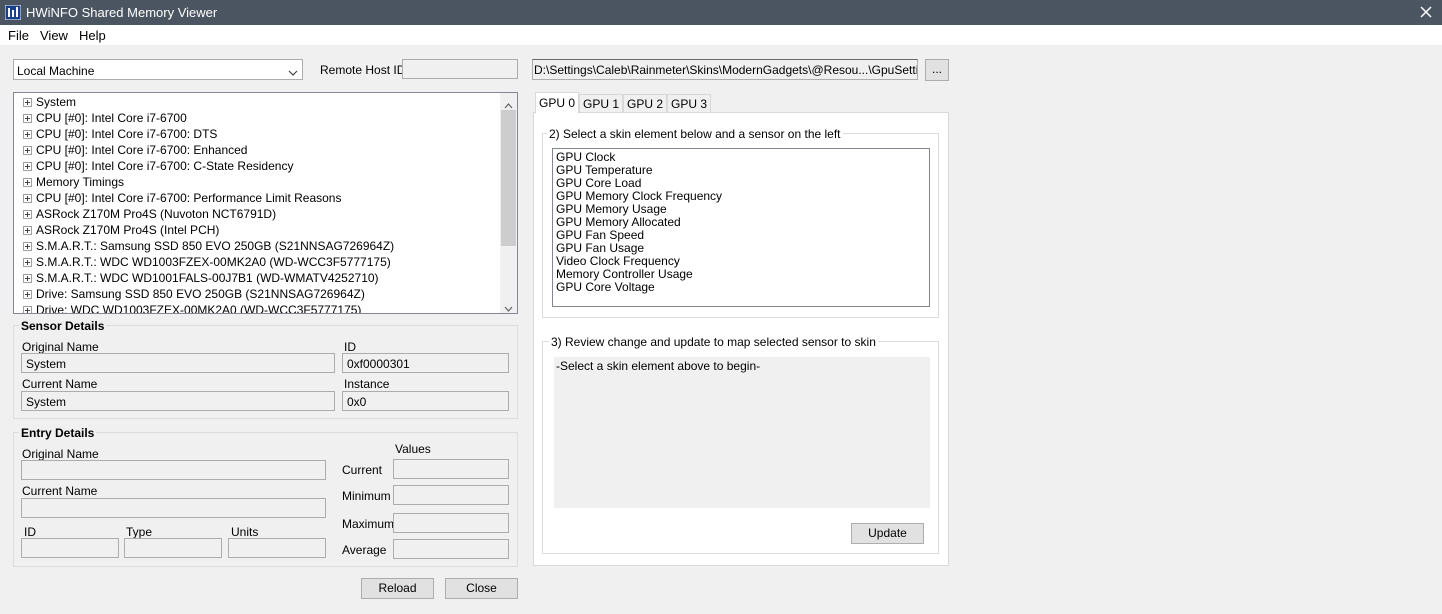 The image size is (1442, 614). What do you see at coordinates (451, 549) in the screenshot?
I see `value-average-field` at bounding box center [451, 549].